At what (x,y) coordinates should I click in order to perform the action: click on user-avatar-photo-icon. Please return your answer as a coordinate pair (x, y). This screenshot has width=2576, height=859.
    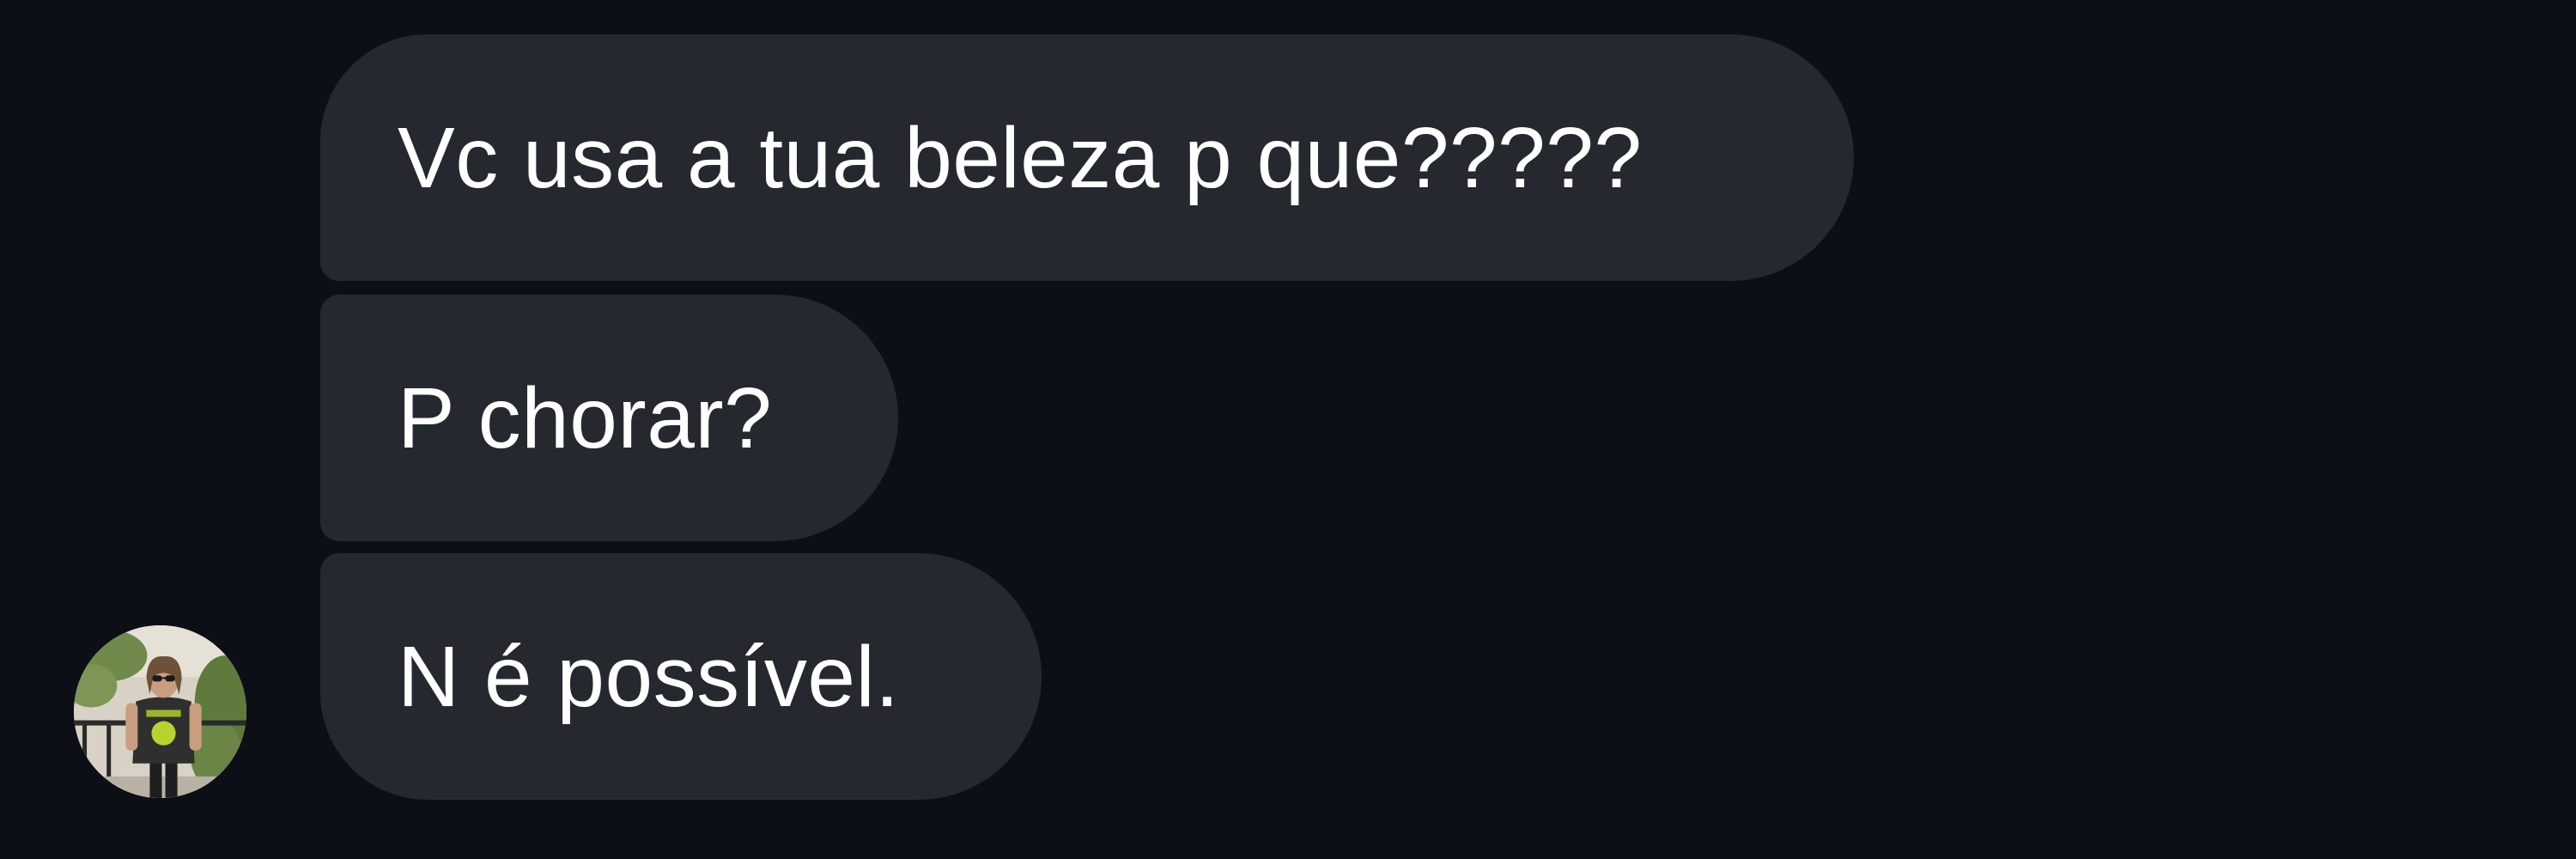
    Looking at the image, I should click on (160, 712).